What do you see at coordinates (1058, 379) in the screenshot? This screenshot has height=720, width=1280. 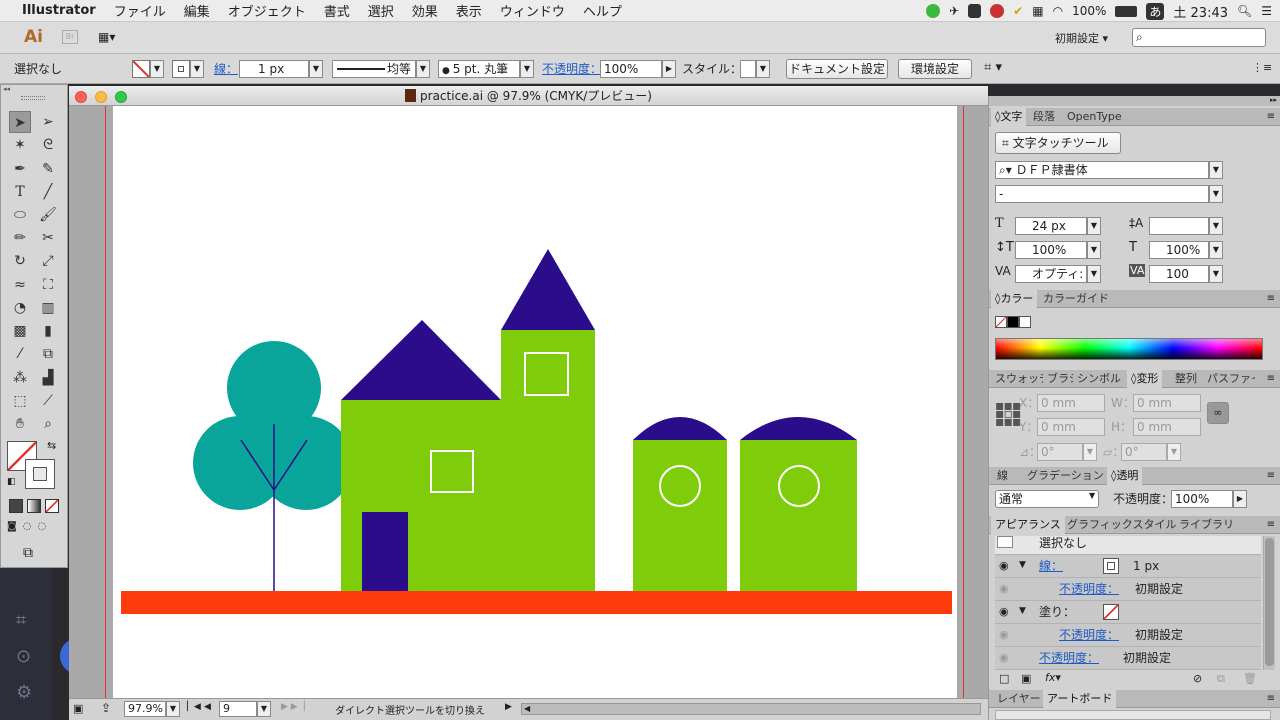 I see `tab-brushes: ブラシ` at bounding box center [1058, 379].